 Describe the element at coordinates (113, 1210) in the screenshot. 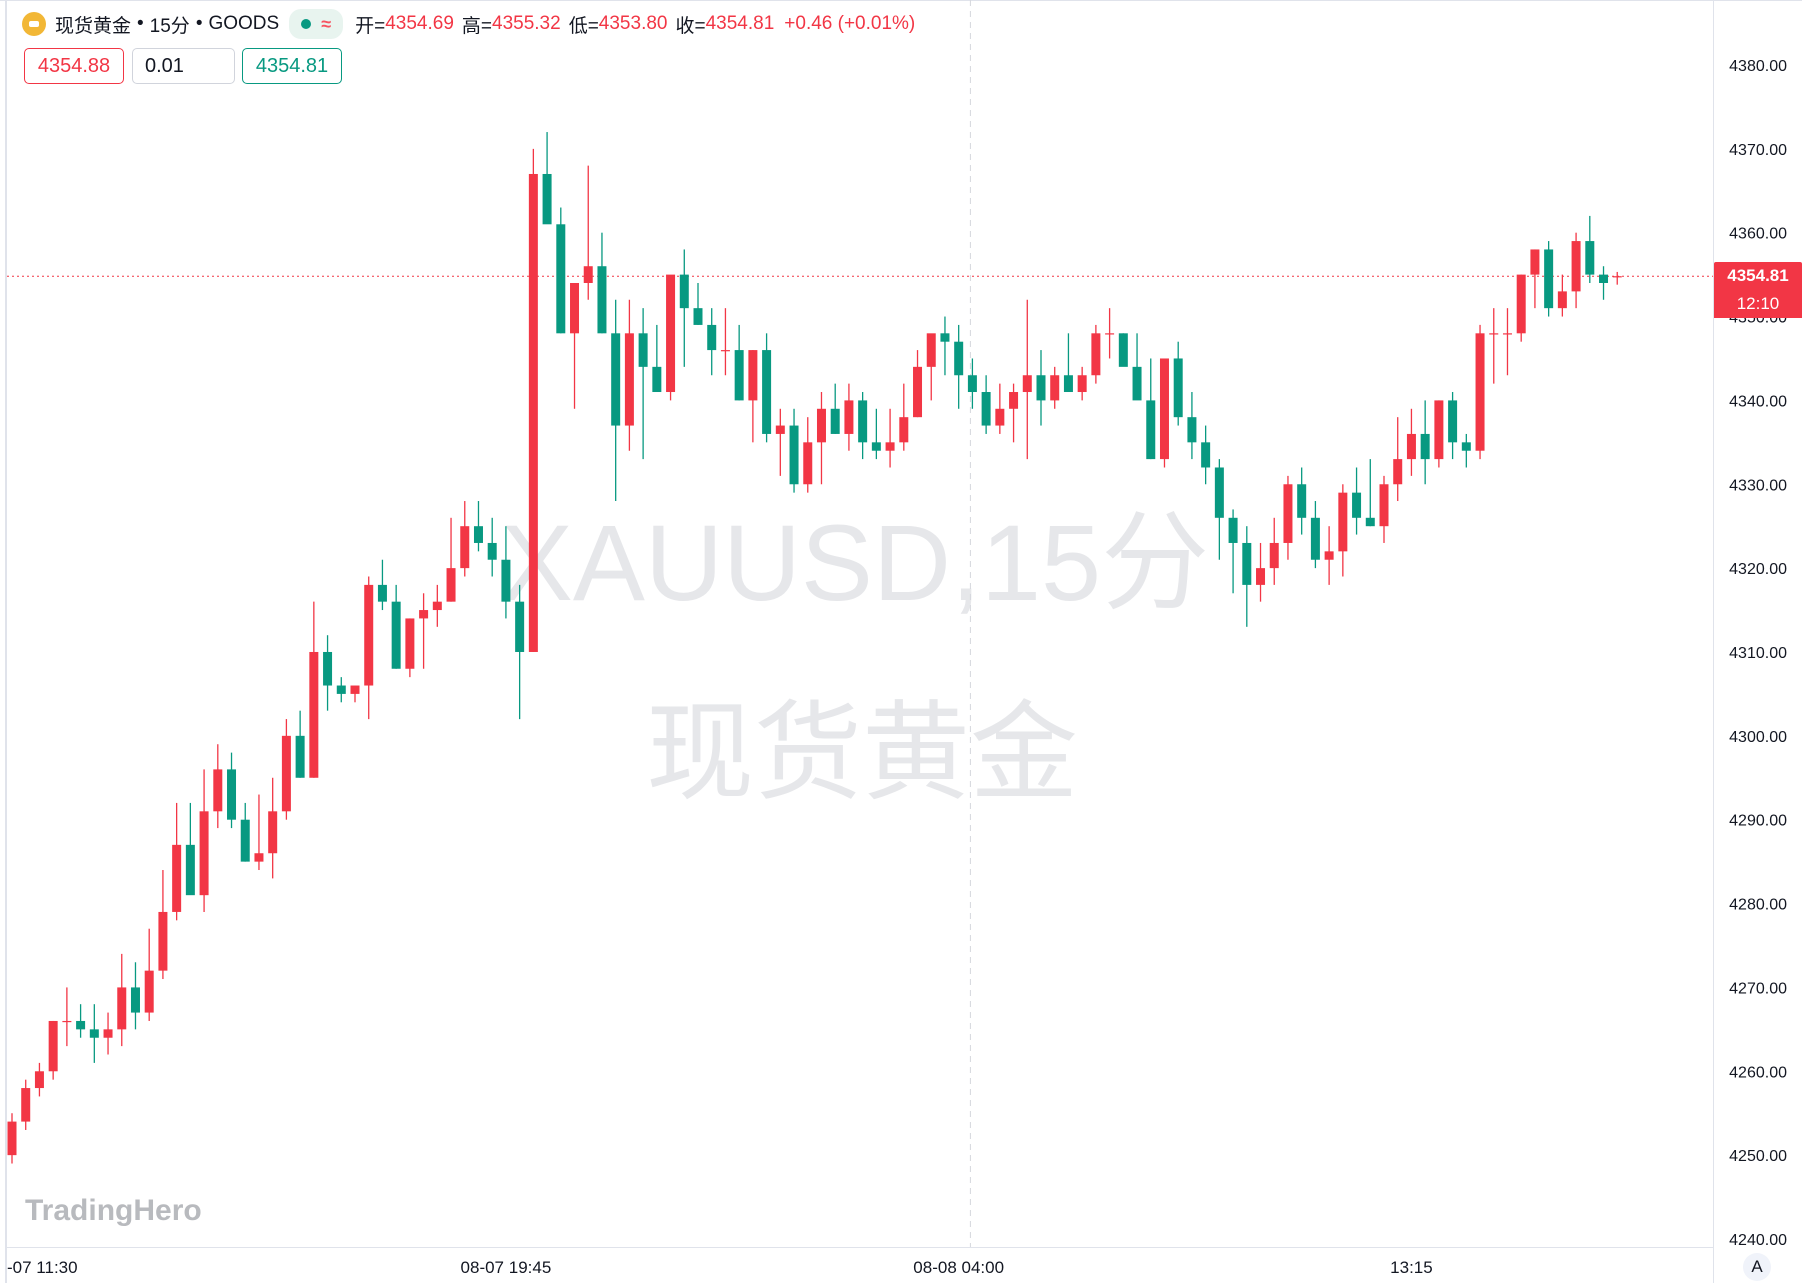

I see `tradinghero-logo: TradingHero` at that location.